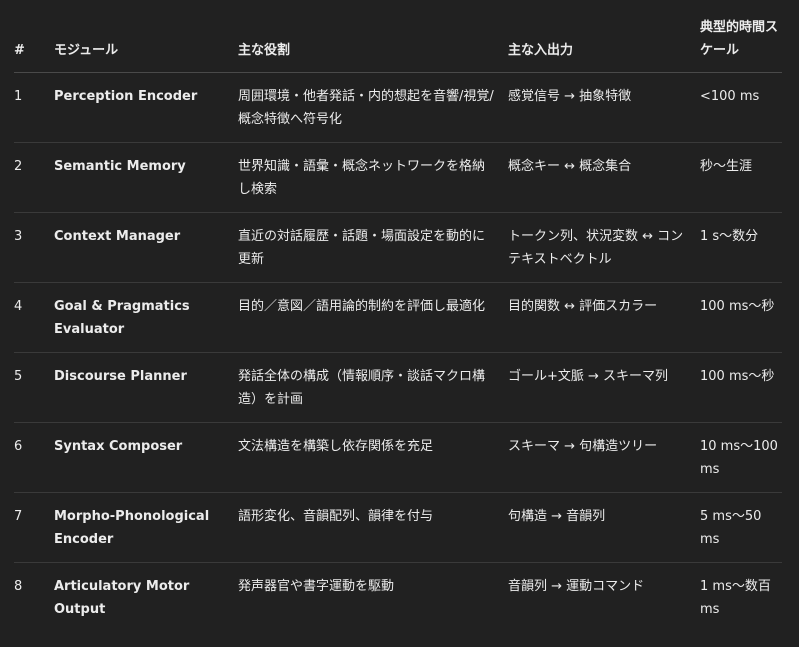  I want to click on row-timescale: <100 ms, so click(741, 107).